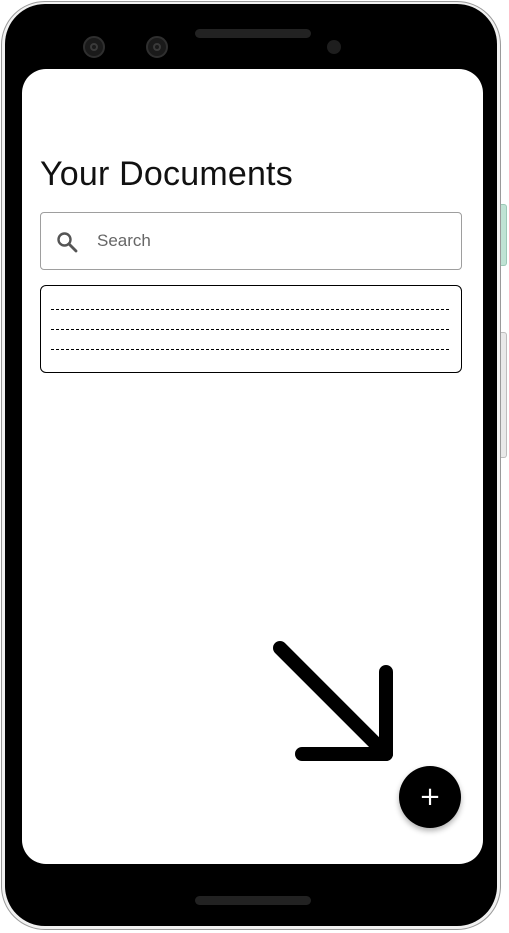 This screenshot has height=933, width=509. I want to click on search-input, so click(267, 241).